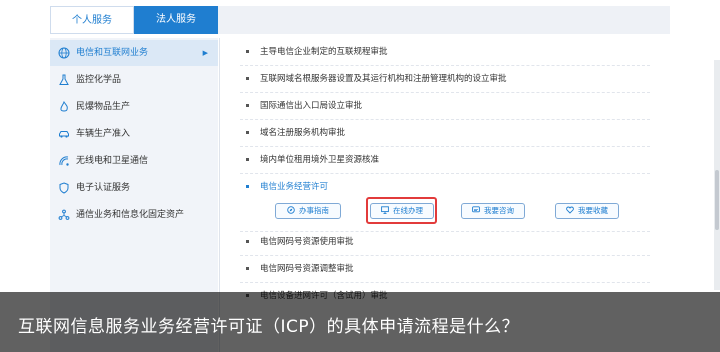  I want to click on scrollbar, so click(717, 175).